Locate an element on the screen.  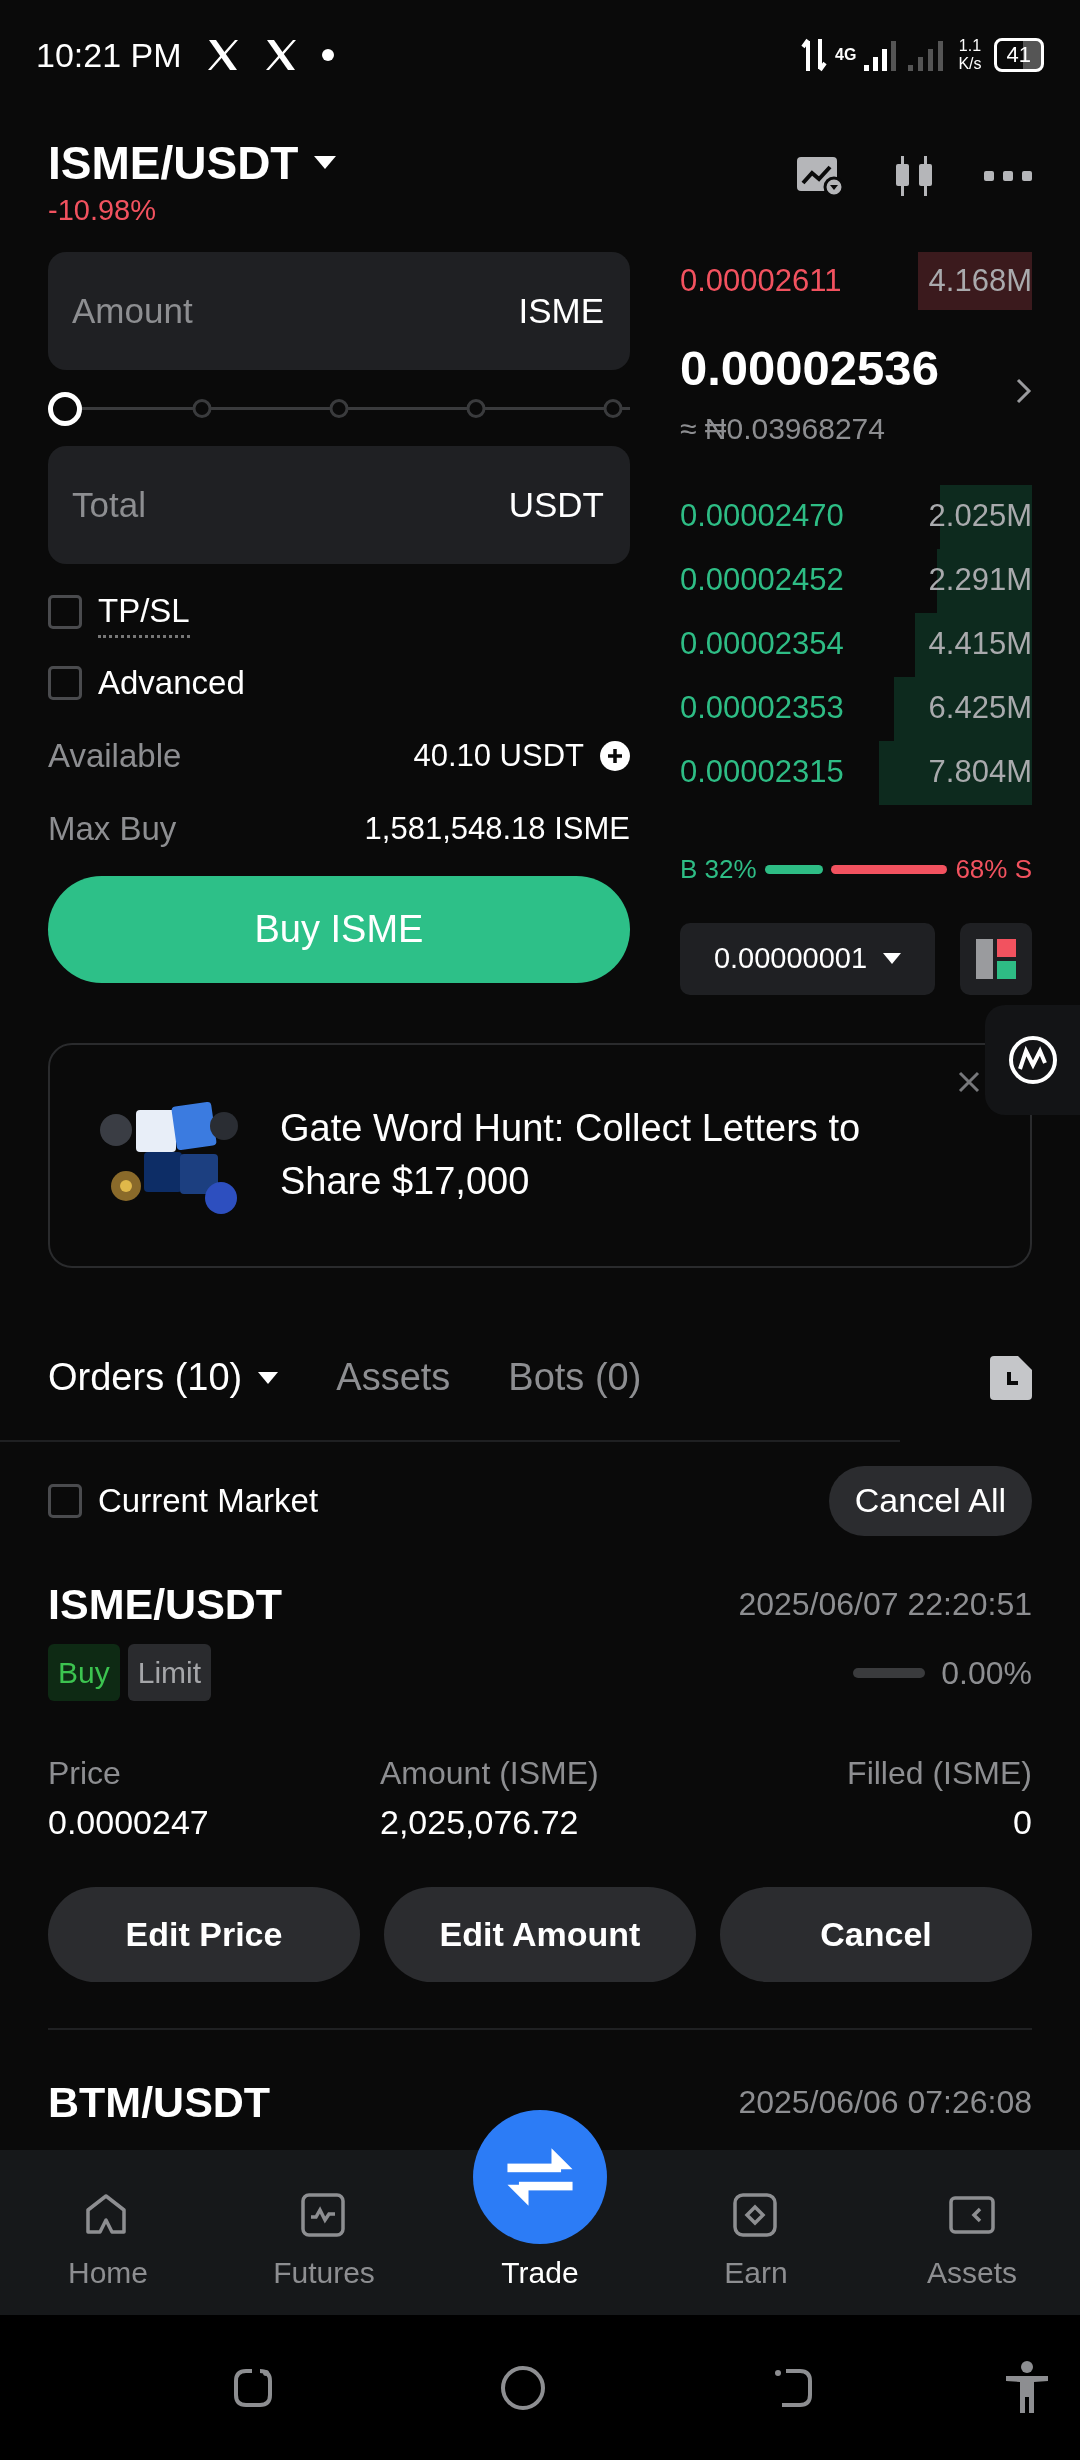
info-label: Max Buy is located at coordinates (112, 829).